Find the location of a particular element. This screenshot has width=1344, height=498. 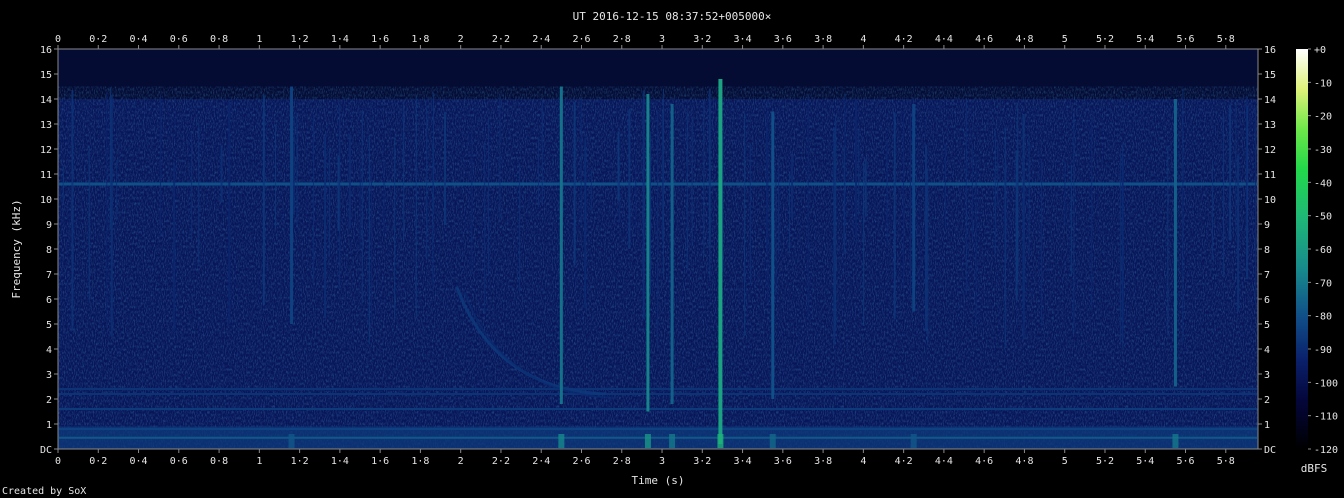

y-tick-label-right: 12 is located at coordinates (1270, 150).